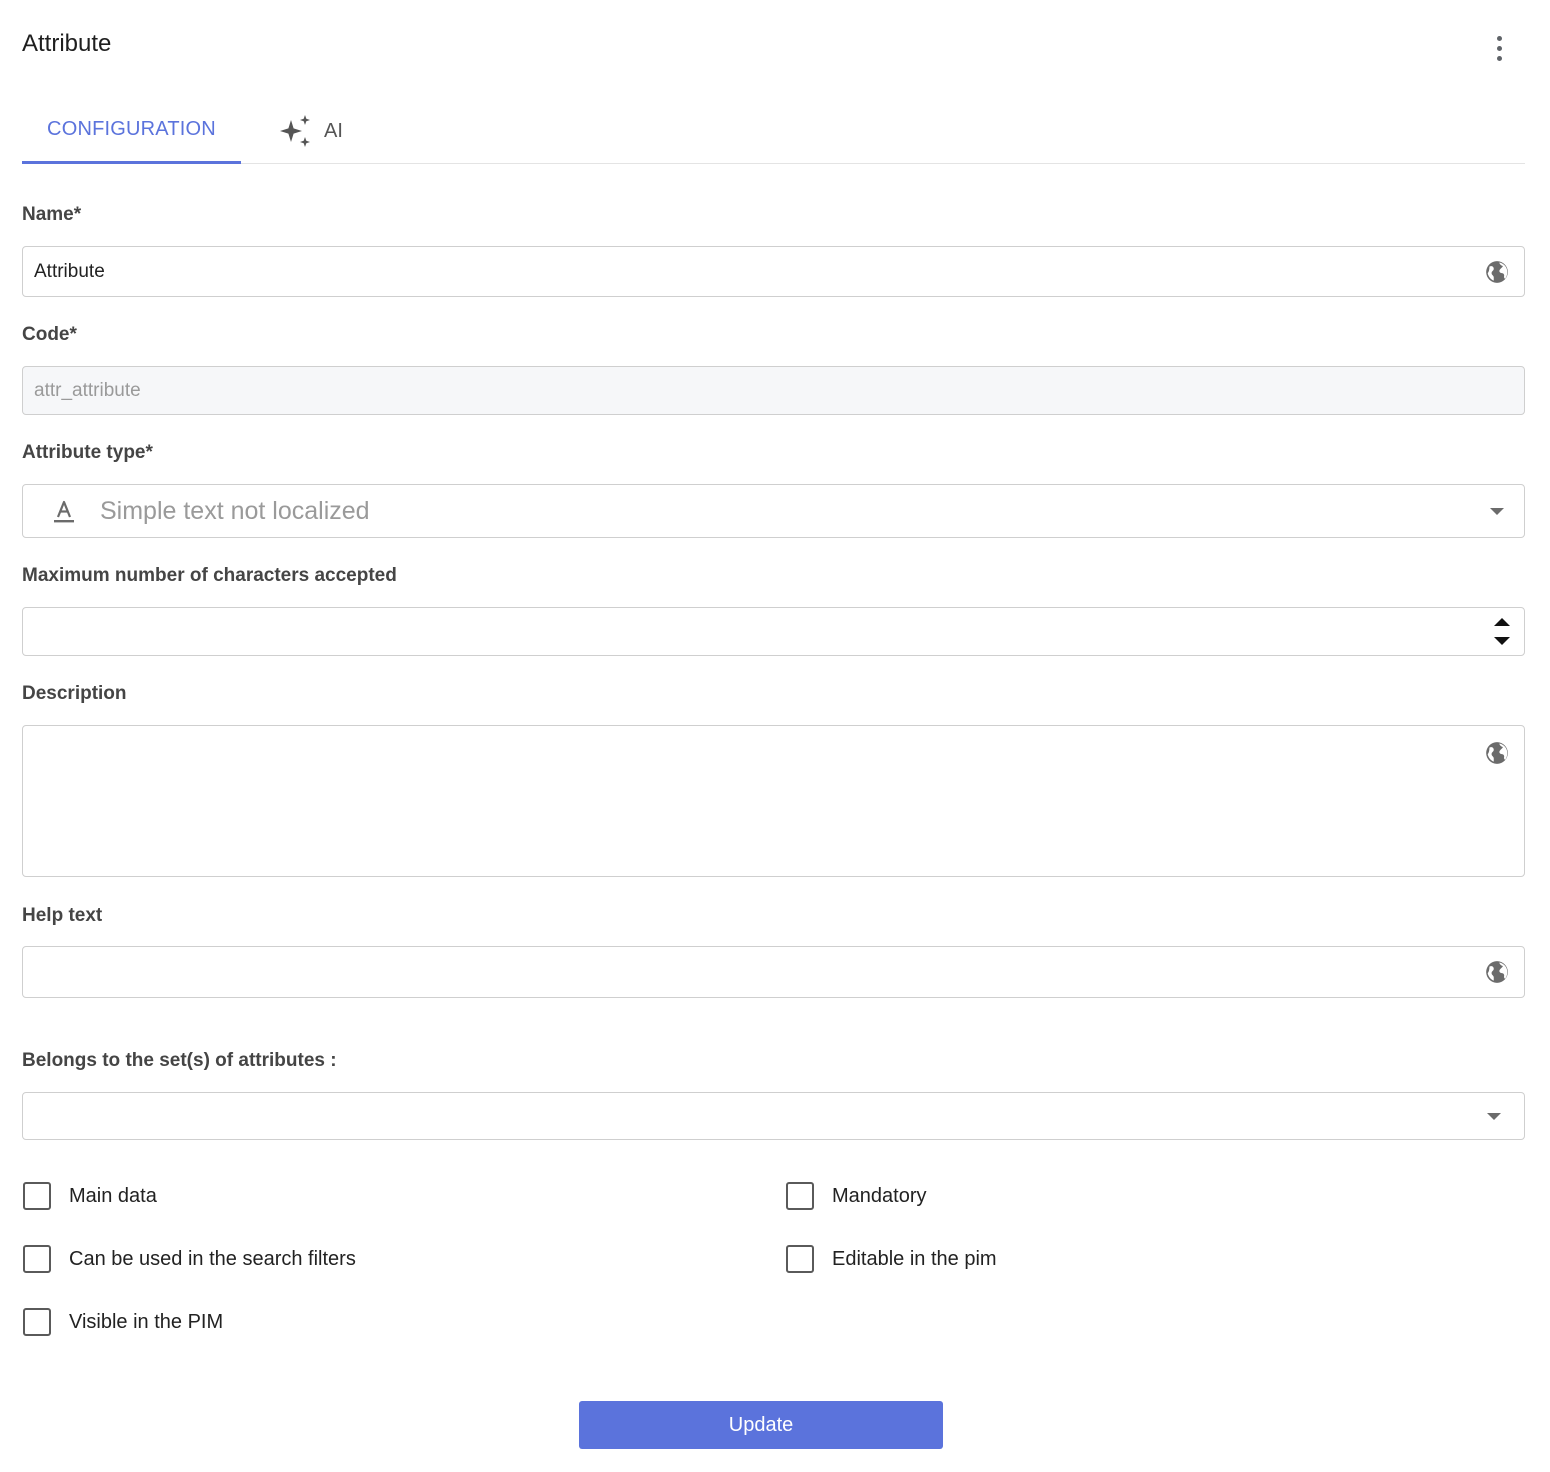  Describe the element at coordinates (333, 130) in the screenshot. I see `tab-ai-label: AI` at that location.